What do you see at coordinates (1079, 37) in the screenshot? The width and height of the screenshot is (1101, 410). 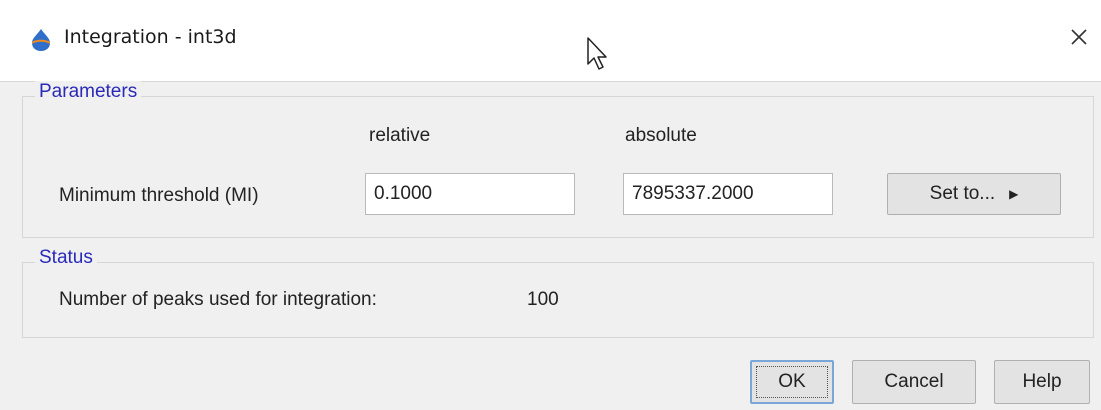 I see `close-icon` at bounding box center [1079, 37].